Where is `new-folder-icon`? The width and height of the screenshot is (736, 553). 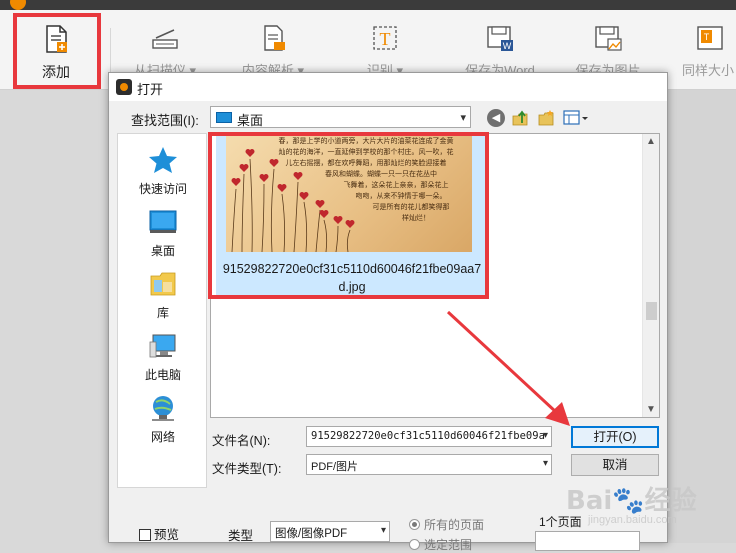 new-folder-icon is located at coordinates (546, 118).